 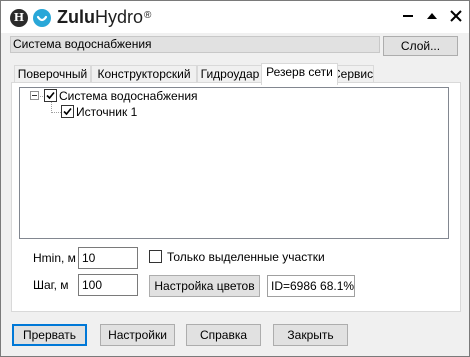 I want to click on collapse-icon, so click(x=34, y=95).